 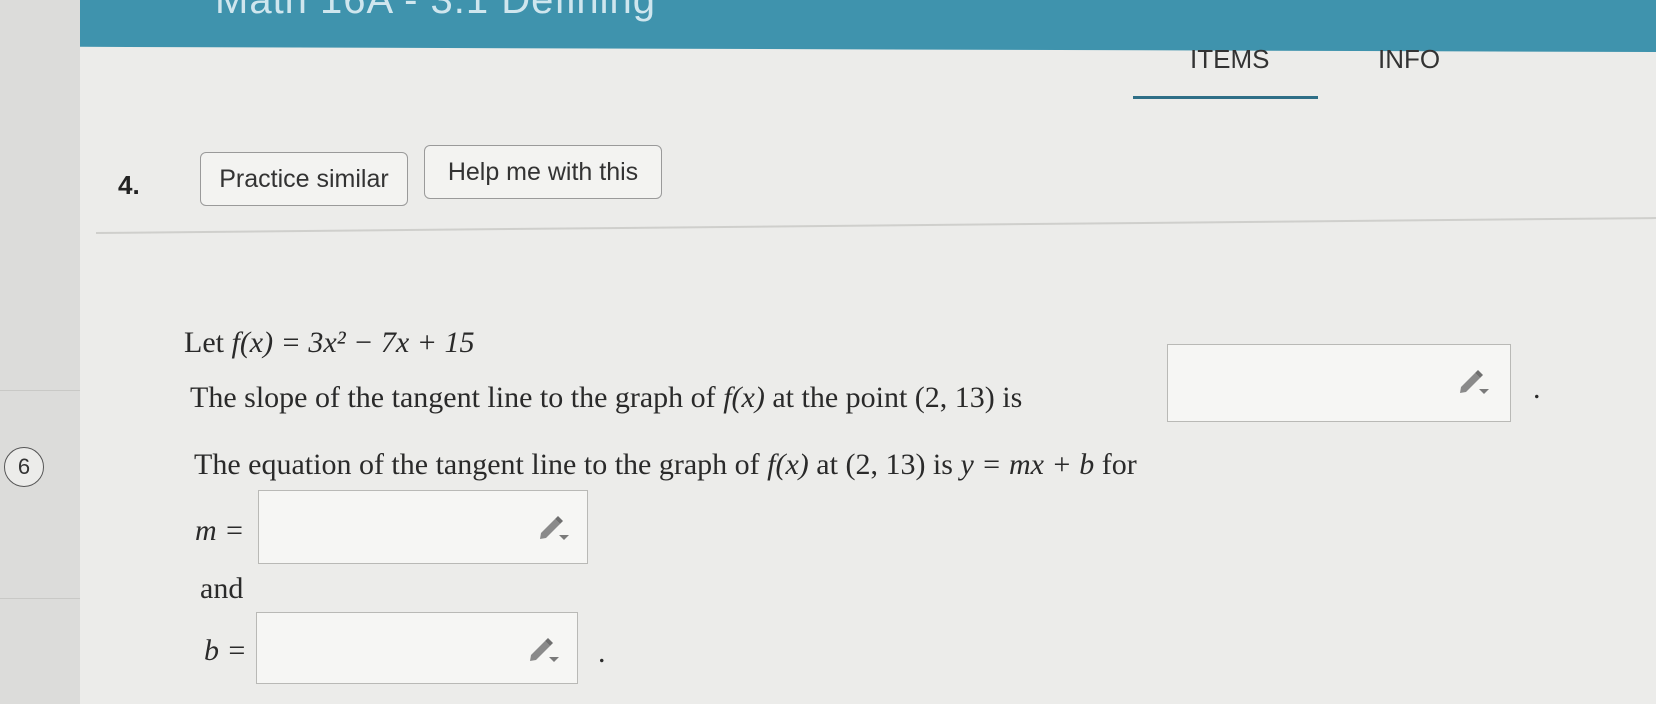 What do you see at coordinates (1409, 59) in the screenshot?
I see `tab-info: INFO` at bounding box center [1409, 59].